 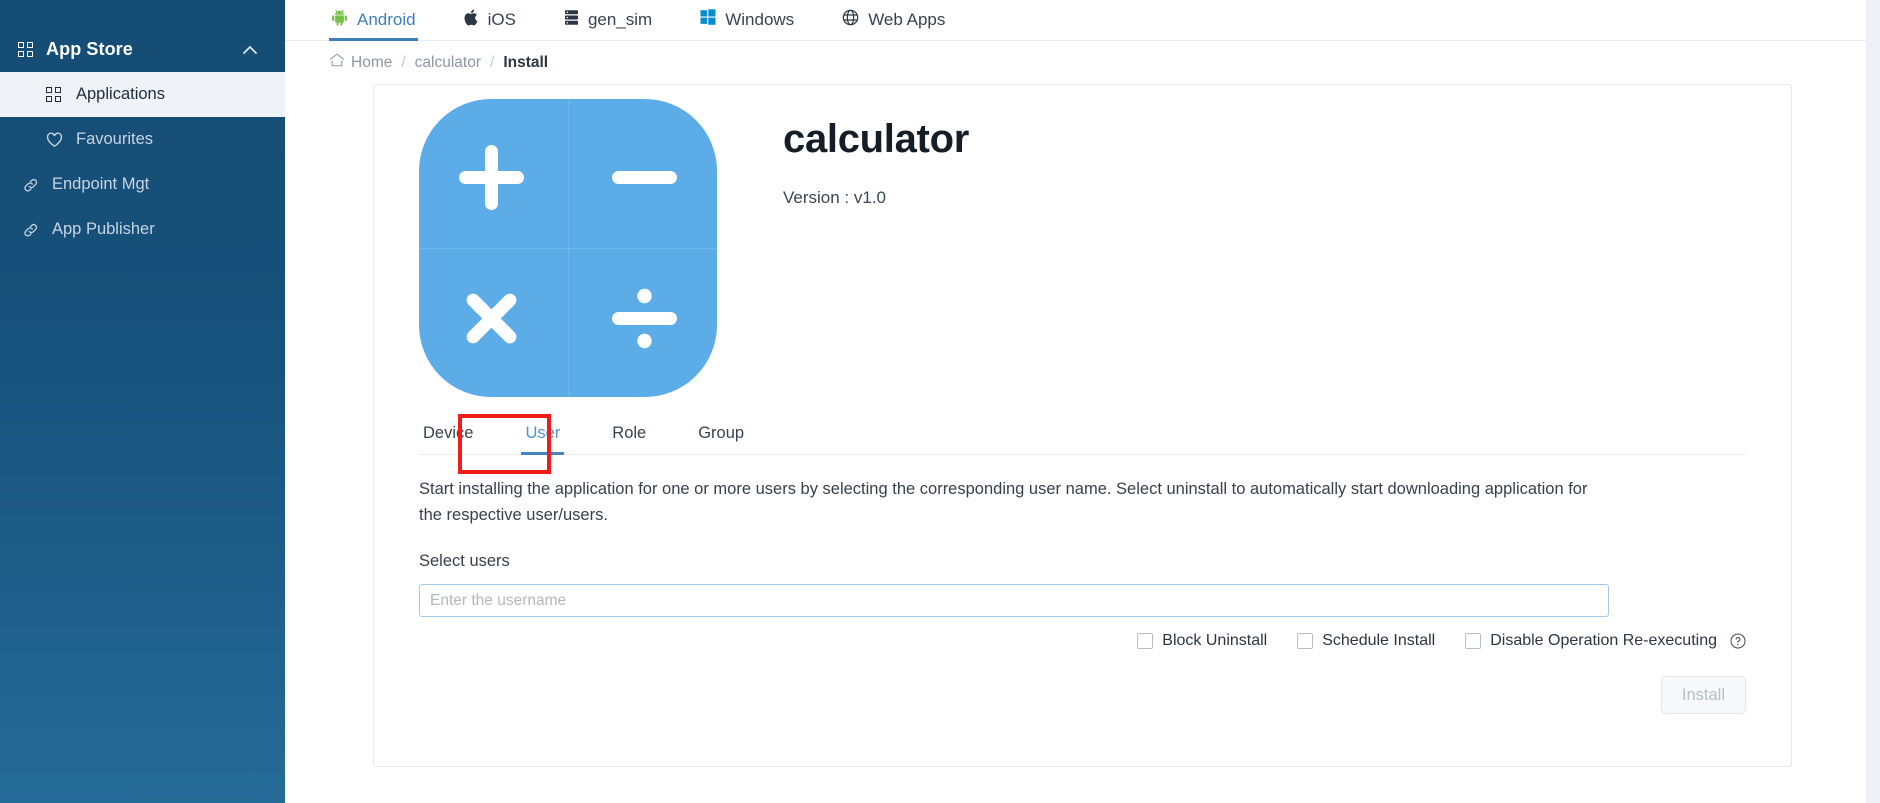 I want to click on tab-gen-sim: gen_sim, so click(x=608, y=21).